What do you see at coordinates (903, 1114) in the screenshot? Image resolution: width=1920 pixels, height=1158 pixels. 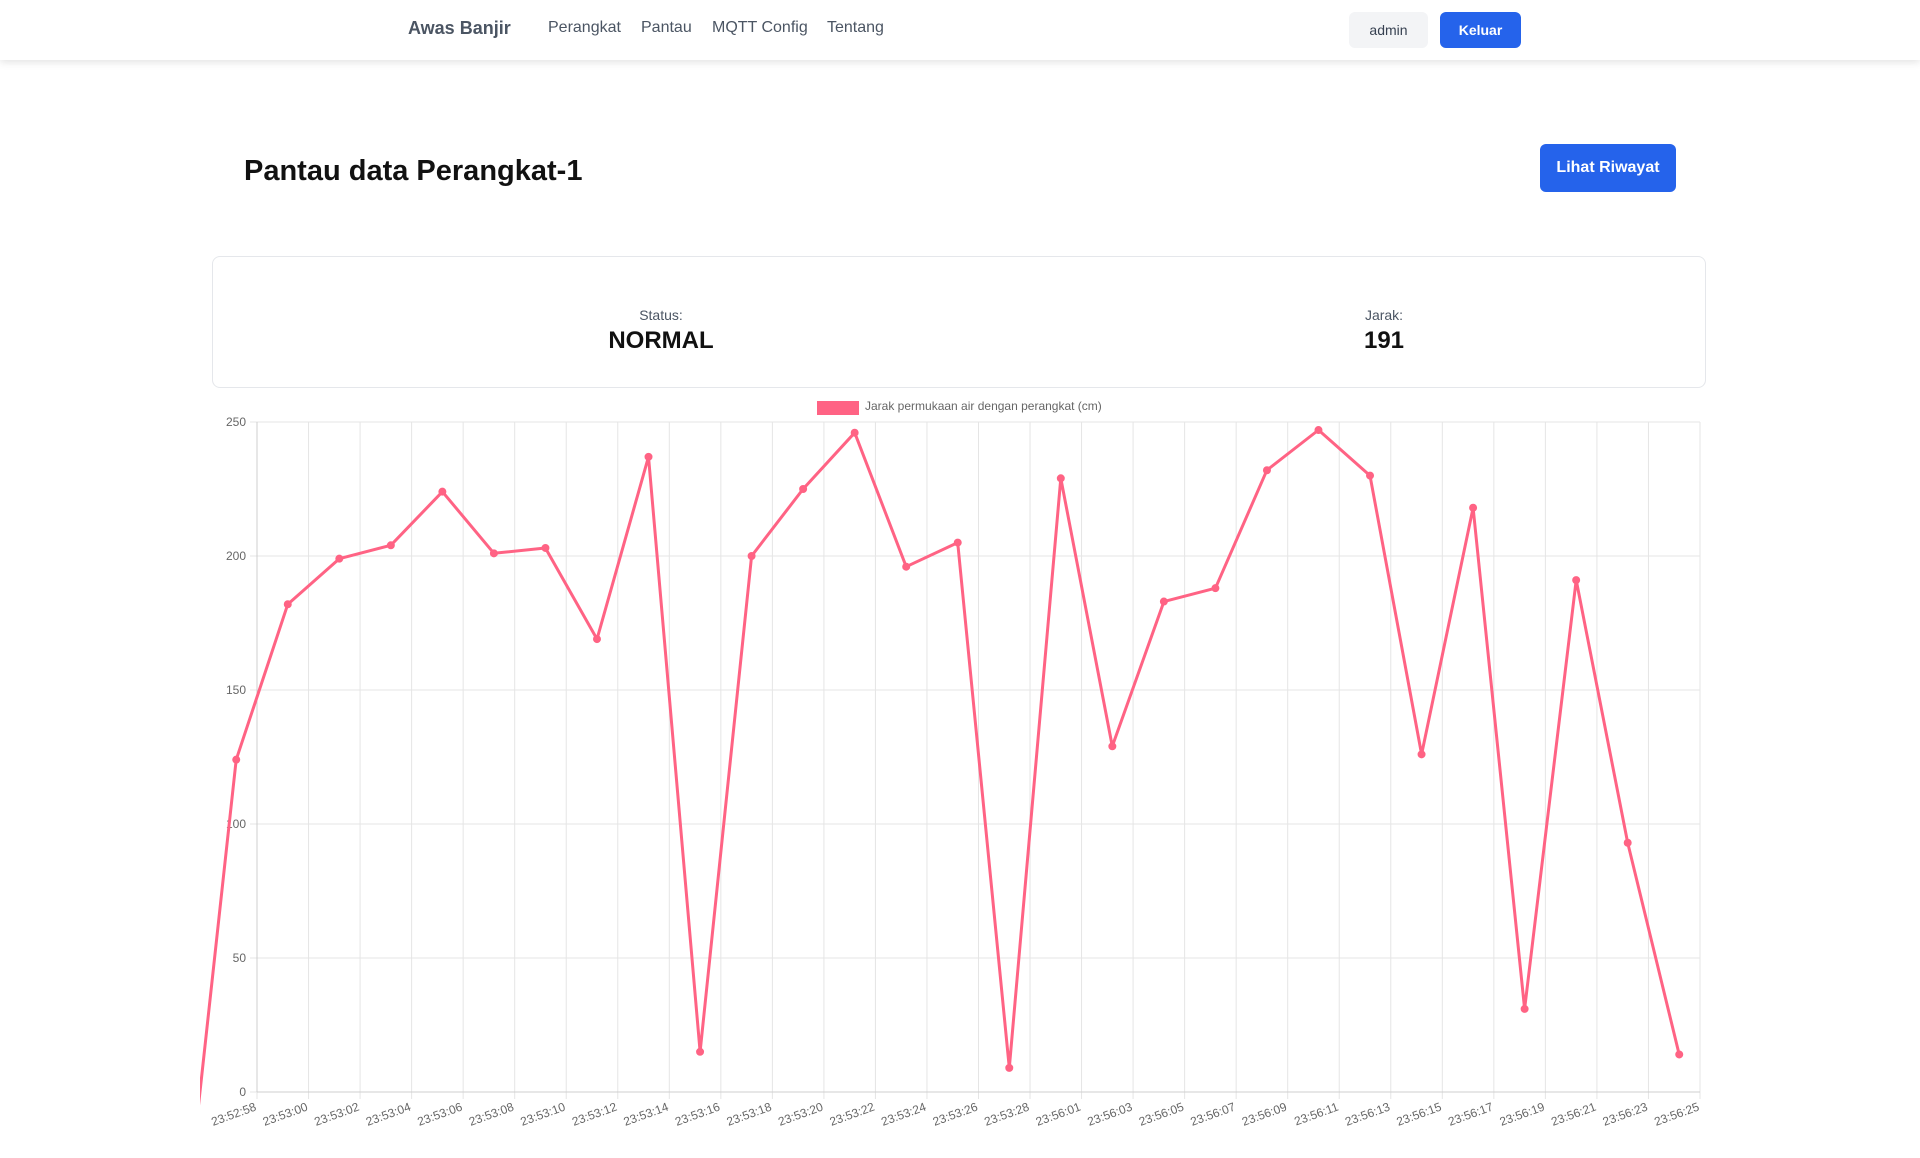 I see `x-tick-label: 23:53:24` at bounding box center [903, 1114].